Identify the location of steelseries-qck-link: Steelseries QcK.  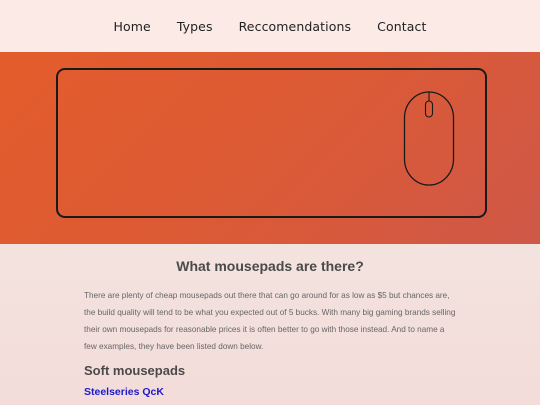
(124, 392).